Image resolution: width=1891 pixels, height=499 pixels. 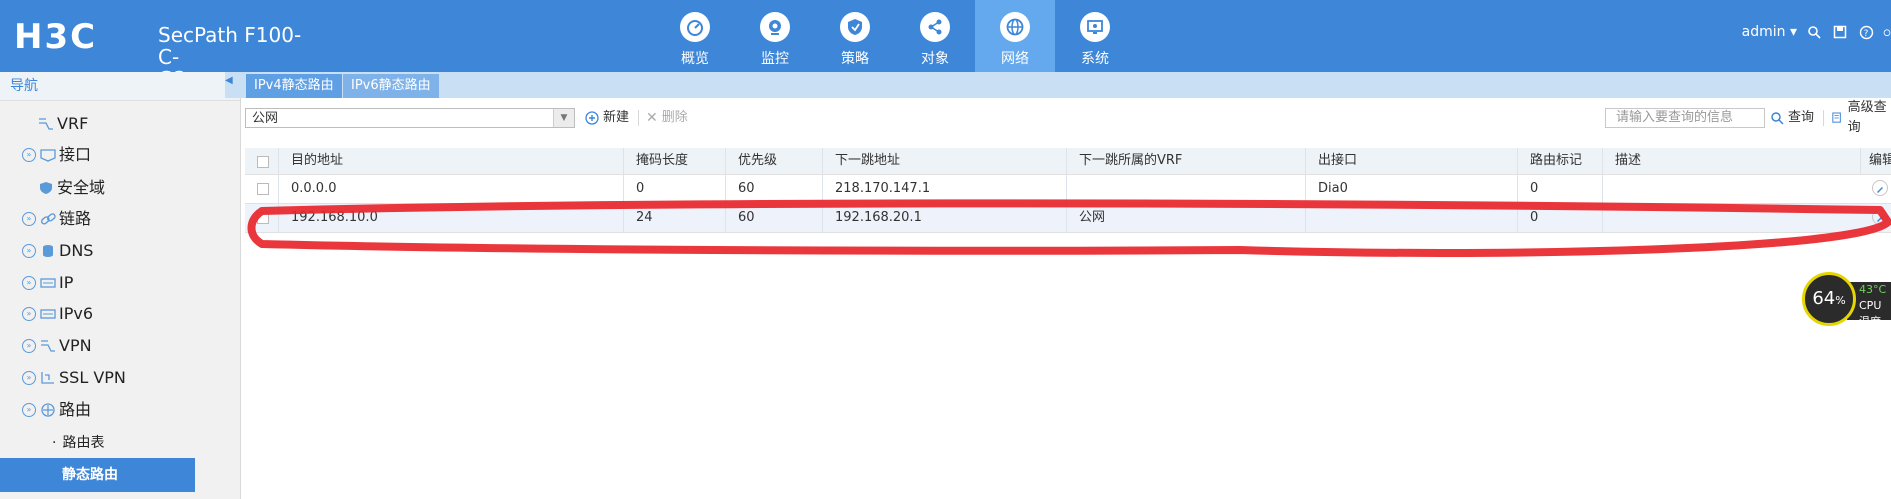 I want to click on cpu-usage-percent: 64, so click(x=1824, y=298).